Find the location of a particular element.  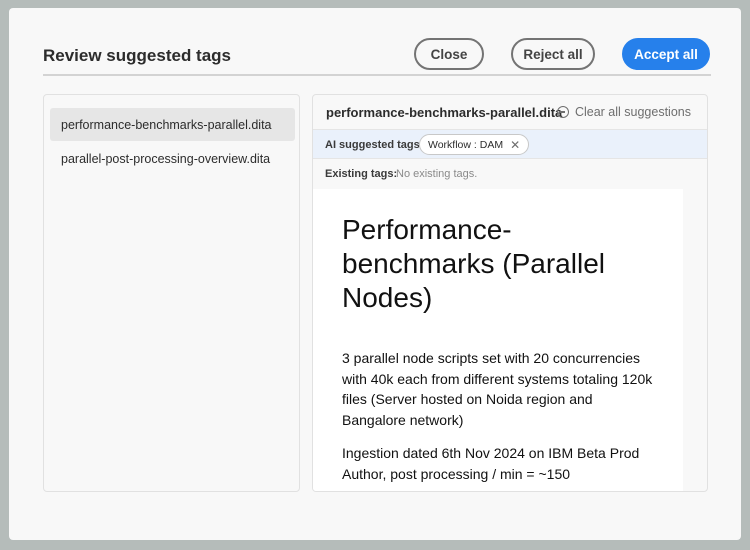

existing-tags-label: Existing tags: is located at coordinates (361, 174).